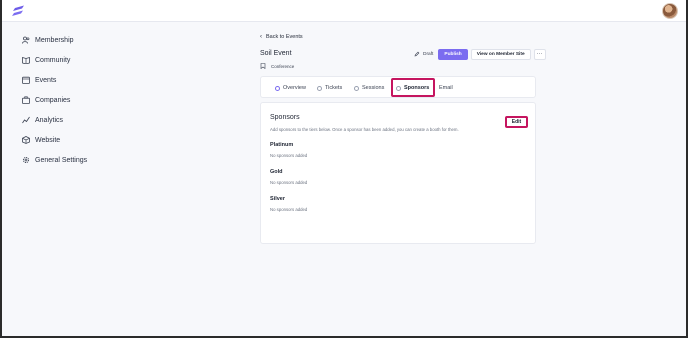  I want to click on sidebar-item-label: Analytics, so click(49, 120).